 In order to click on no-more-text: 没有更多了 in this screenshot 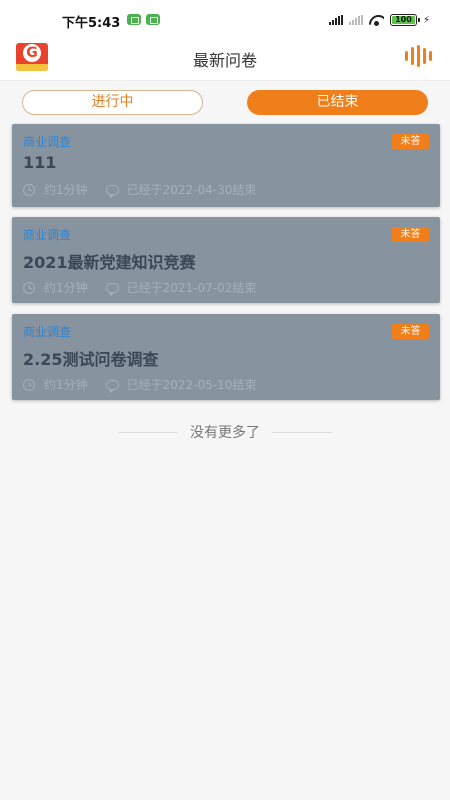, I will do `click(225, 433)`.